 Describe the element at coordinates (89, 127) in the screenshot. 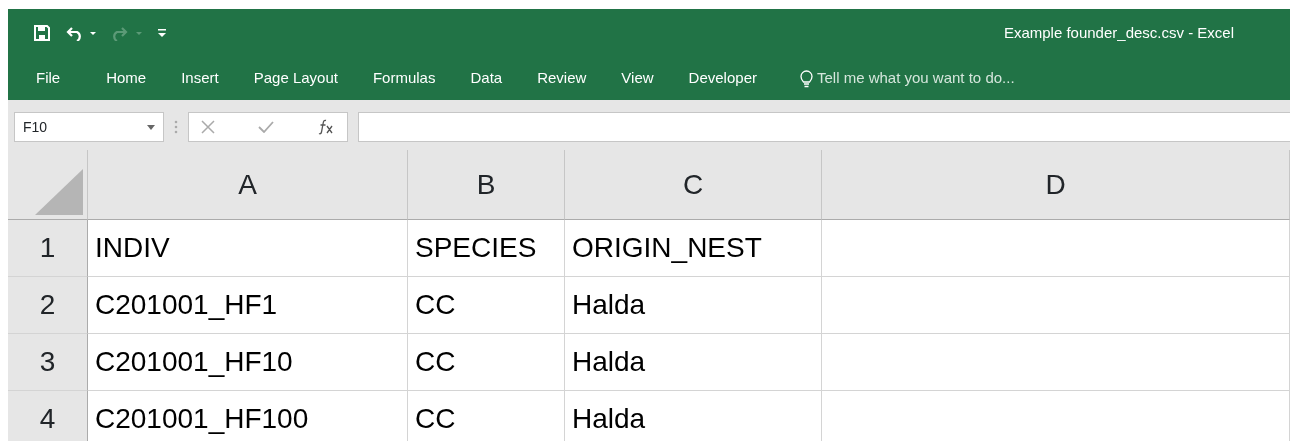

I see `name-box: F10` at that location.